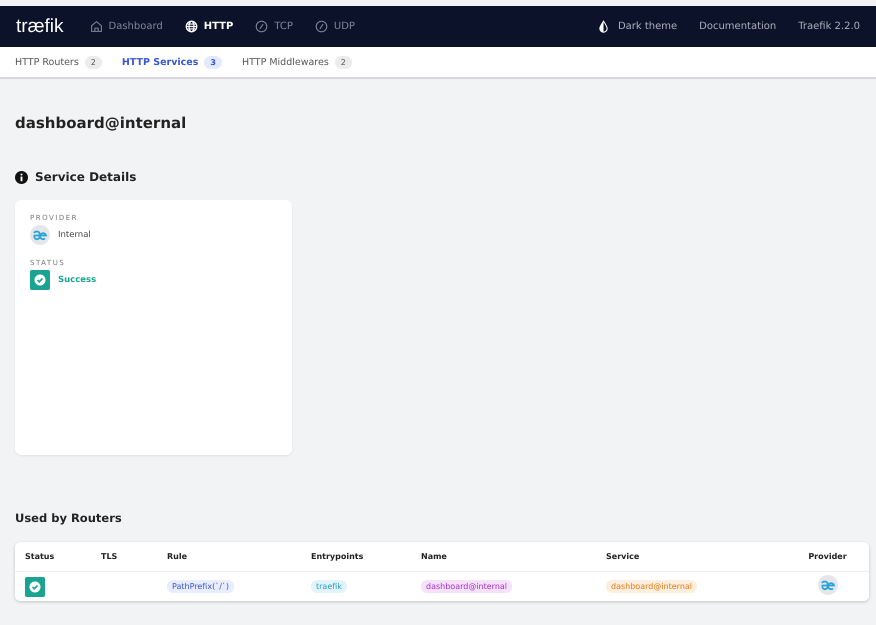 The width and height of the screenshot is (876, 625). I want to click on page-title: dashboard@internal, so click(101, 123).